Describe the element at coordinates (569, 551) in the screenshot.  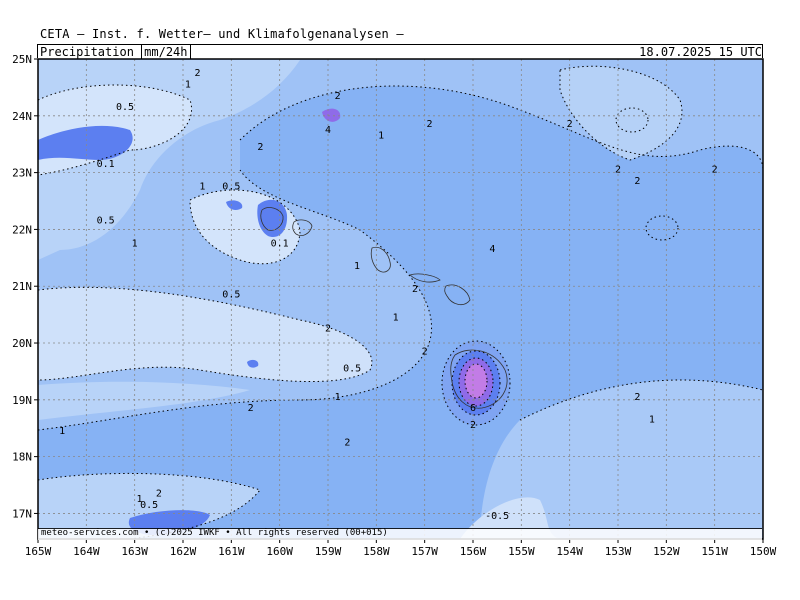
I see `lon-label: 154W` at that location.